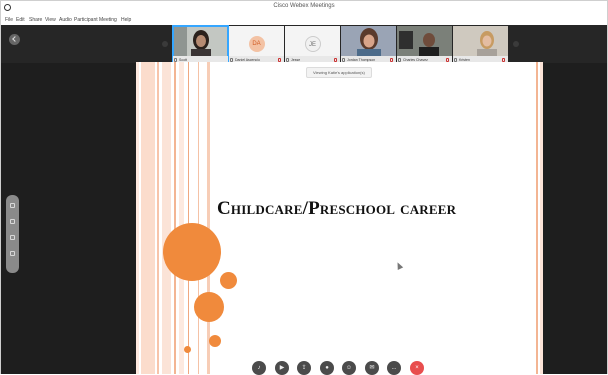  I want to click on menu-help: Help, so click(126, 20).